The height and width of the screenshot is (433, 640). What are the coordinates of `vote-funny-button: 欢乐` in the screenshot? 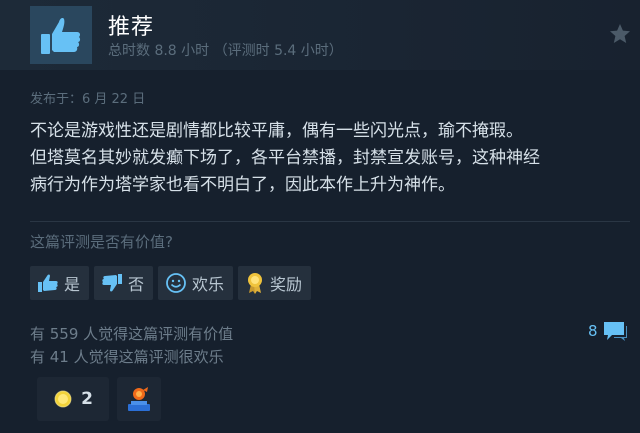 It's located at (196, 283).